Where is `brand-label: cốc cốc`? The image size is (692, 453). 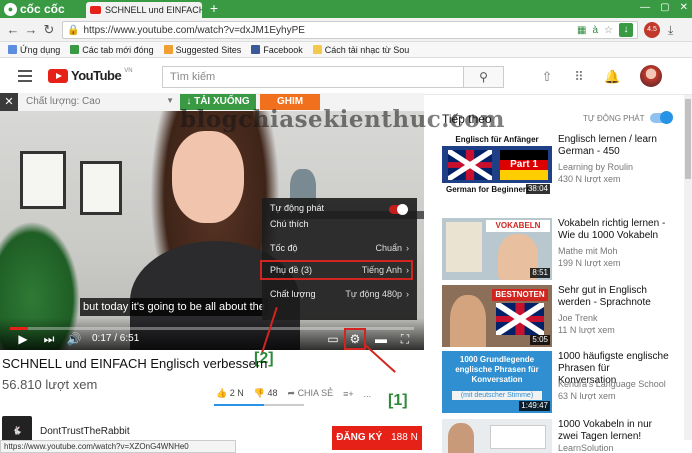
brand-label: cốc cốc is located at coordinates (42, 9).